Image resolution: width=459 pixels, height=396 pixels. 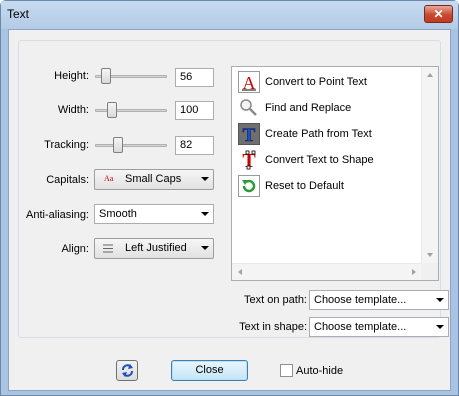 I want to click on svg-text: T, so click(x=249, y=135).